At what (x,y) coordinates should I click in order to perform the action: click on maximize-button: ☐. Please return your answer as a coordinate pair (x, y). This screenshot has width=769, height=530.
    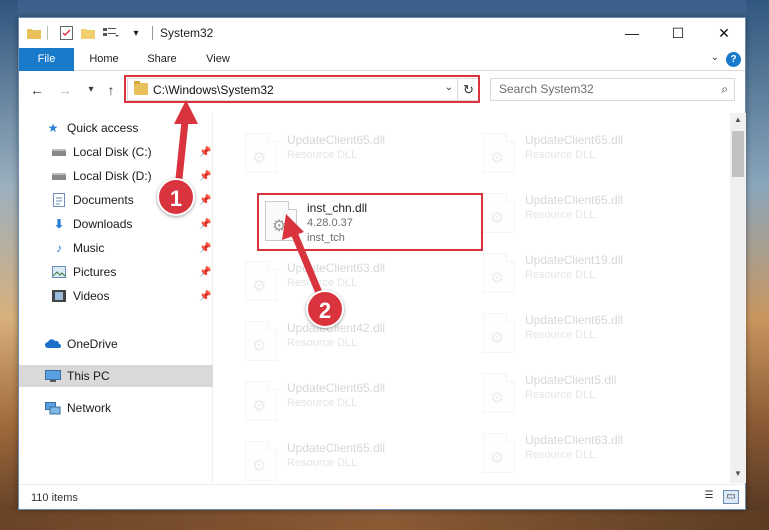
    Looking at the image, I should click on (678, 33).